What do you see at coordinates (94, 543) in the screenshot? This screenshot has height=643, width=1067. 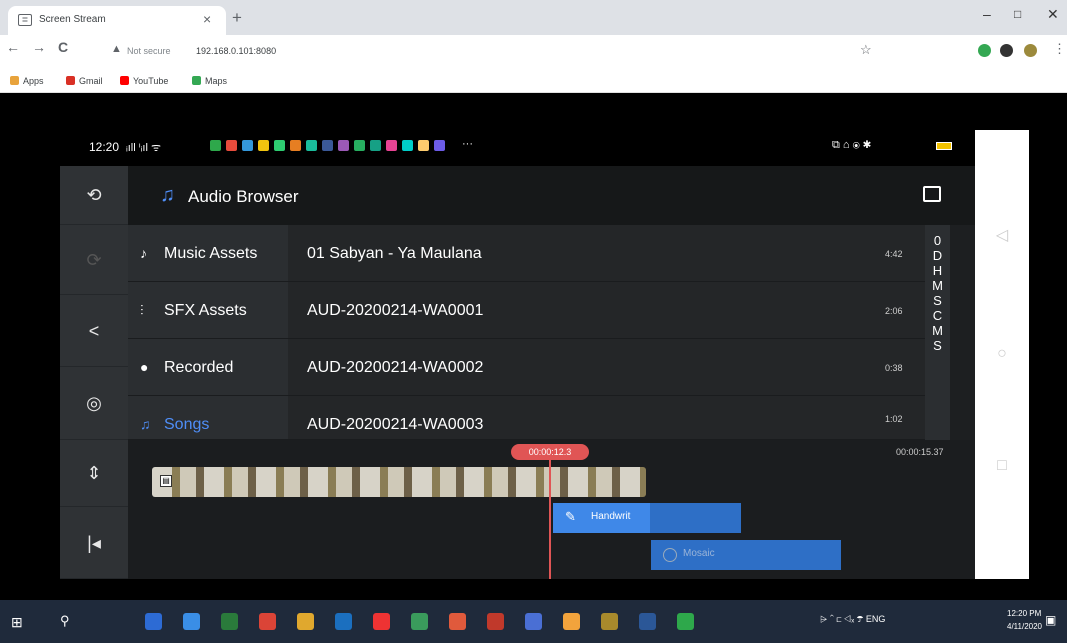 I see `skip-to-start-button: |◂` at bounding box center [94, 543].